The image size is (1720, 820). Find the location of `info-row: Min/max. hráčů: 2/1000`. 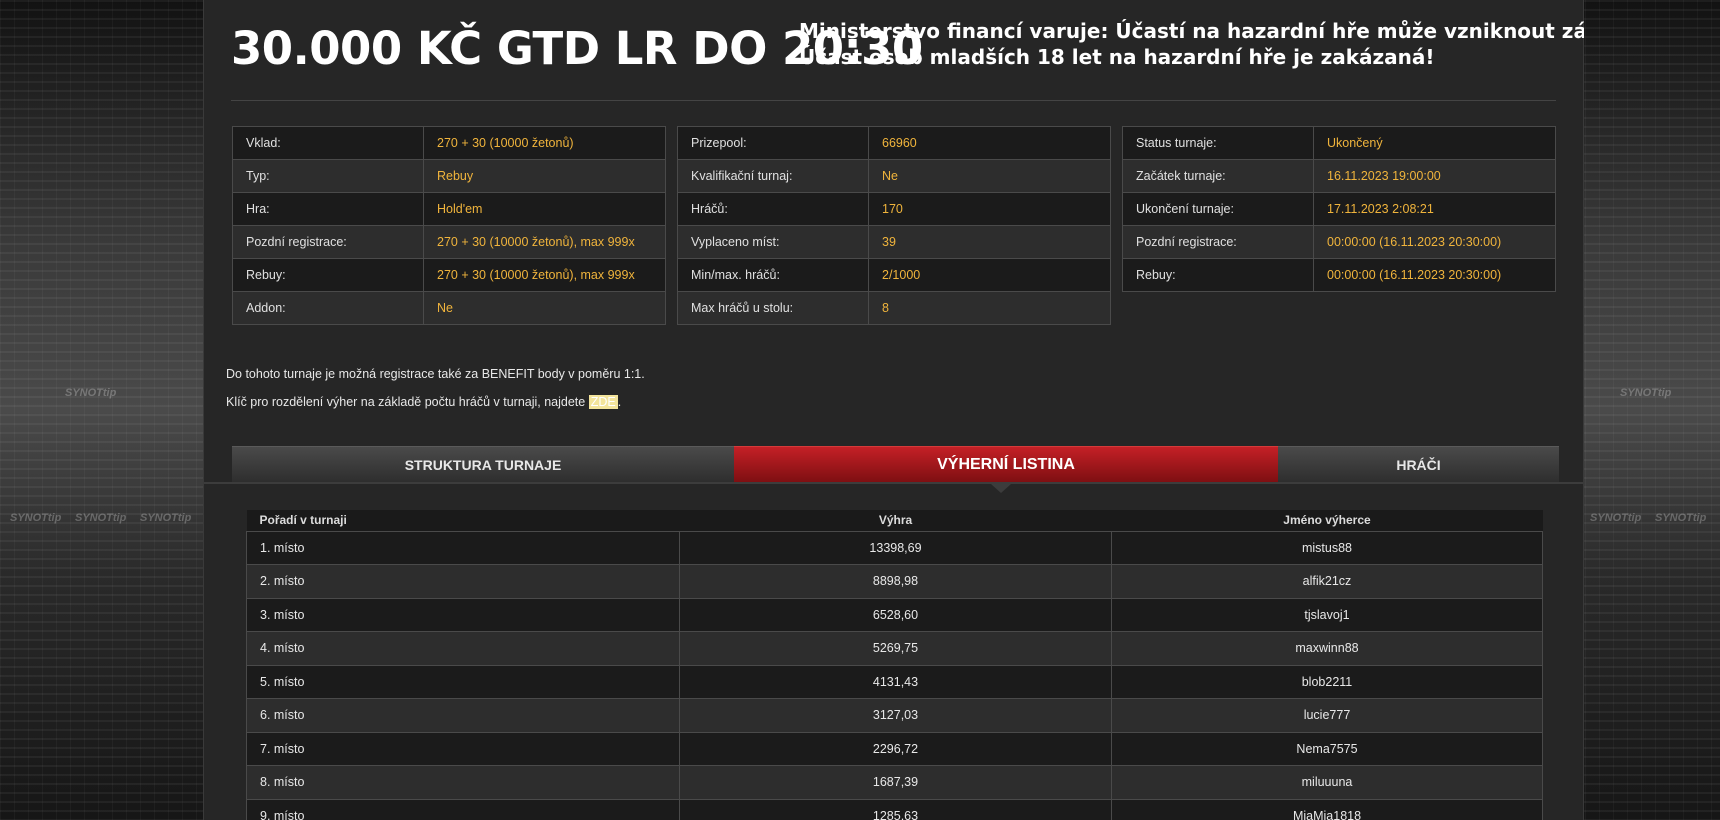

info-row: Min/max. hráčů: 2/1000 is located at coordinates (894, 275).